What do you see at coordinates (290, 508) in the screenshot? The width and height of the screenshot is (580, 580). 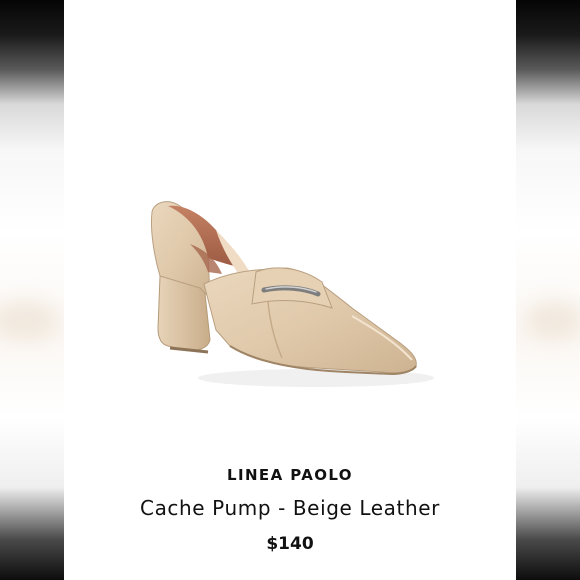 I see `product-title: Cache Pump - Beige Leather` at bounding box center [290, 508].